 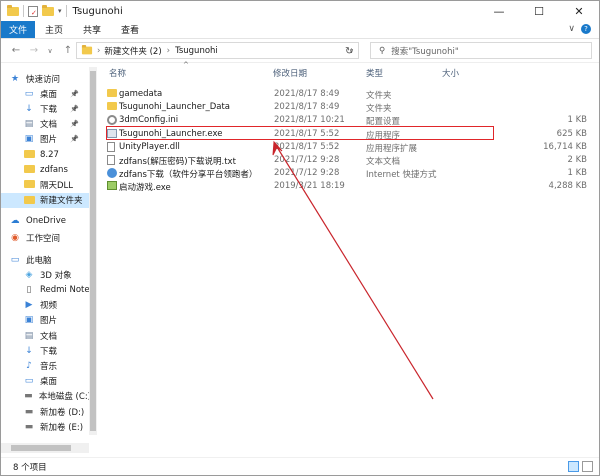 What do you see at coordinates (309, 120) in the screenshot?
I see `file-date: 2021/8/17 10:21` at bounding box center [309, 120].